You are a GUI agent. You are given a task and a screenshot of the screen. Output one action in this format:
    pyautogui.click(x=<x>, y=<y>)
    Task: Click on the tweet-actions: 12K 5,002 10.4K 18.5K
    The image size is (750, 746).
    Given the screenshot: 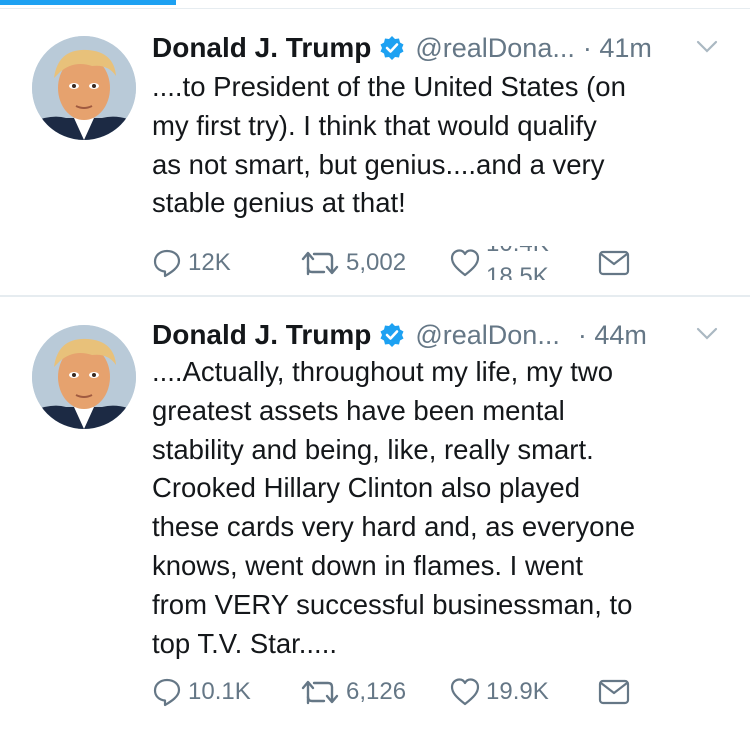 What is the action you would take?
    pyautogui.click(x=402, y=263)
    